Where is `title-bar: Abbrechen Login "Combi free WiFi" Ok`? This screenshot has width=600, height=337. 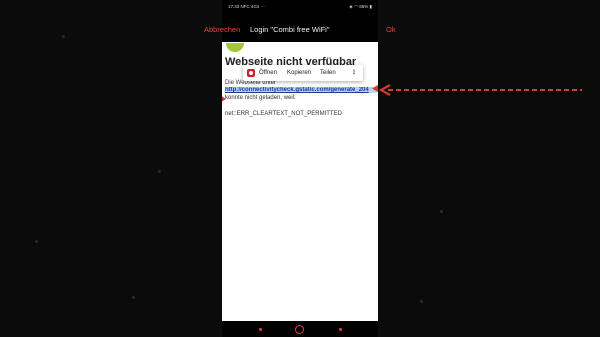
title-bar: Abbrechen Login "Combi free WiFi" Ok is located at coordinates (300, 30).